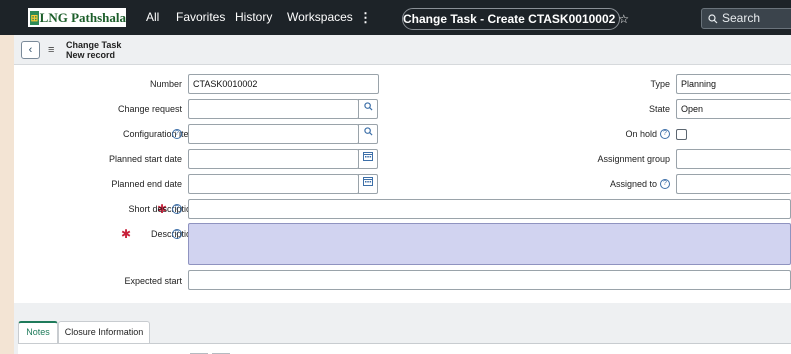 This screenshot has height=354, width=791. I want to click on assignment-group-field, so click(733, 159).